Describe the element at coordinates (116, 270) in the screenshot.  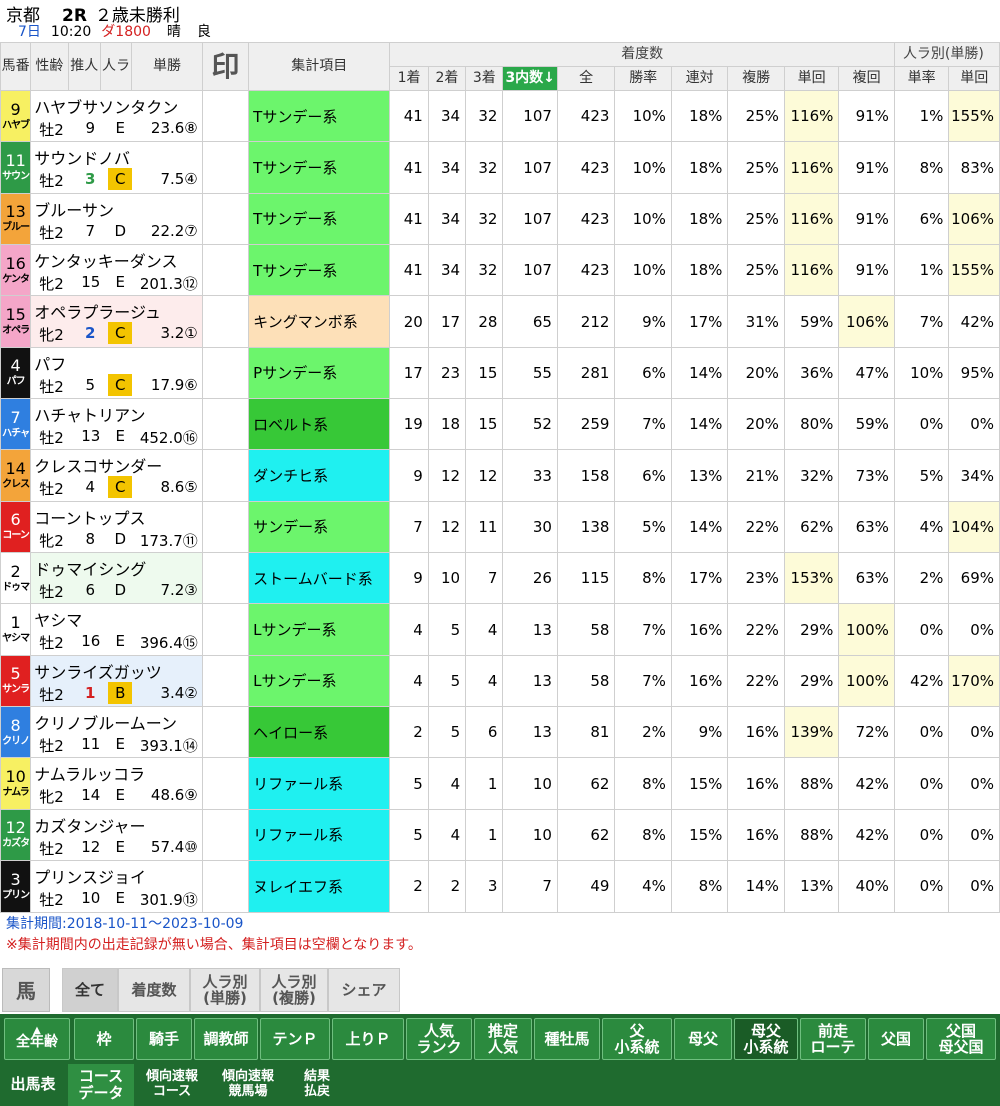
I see `horse-info-cell: ケンタッキーダンス 牝2 15 E 201.3⑫` at that location.